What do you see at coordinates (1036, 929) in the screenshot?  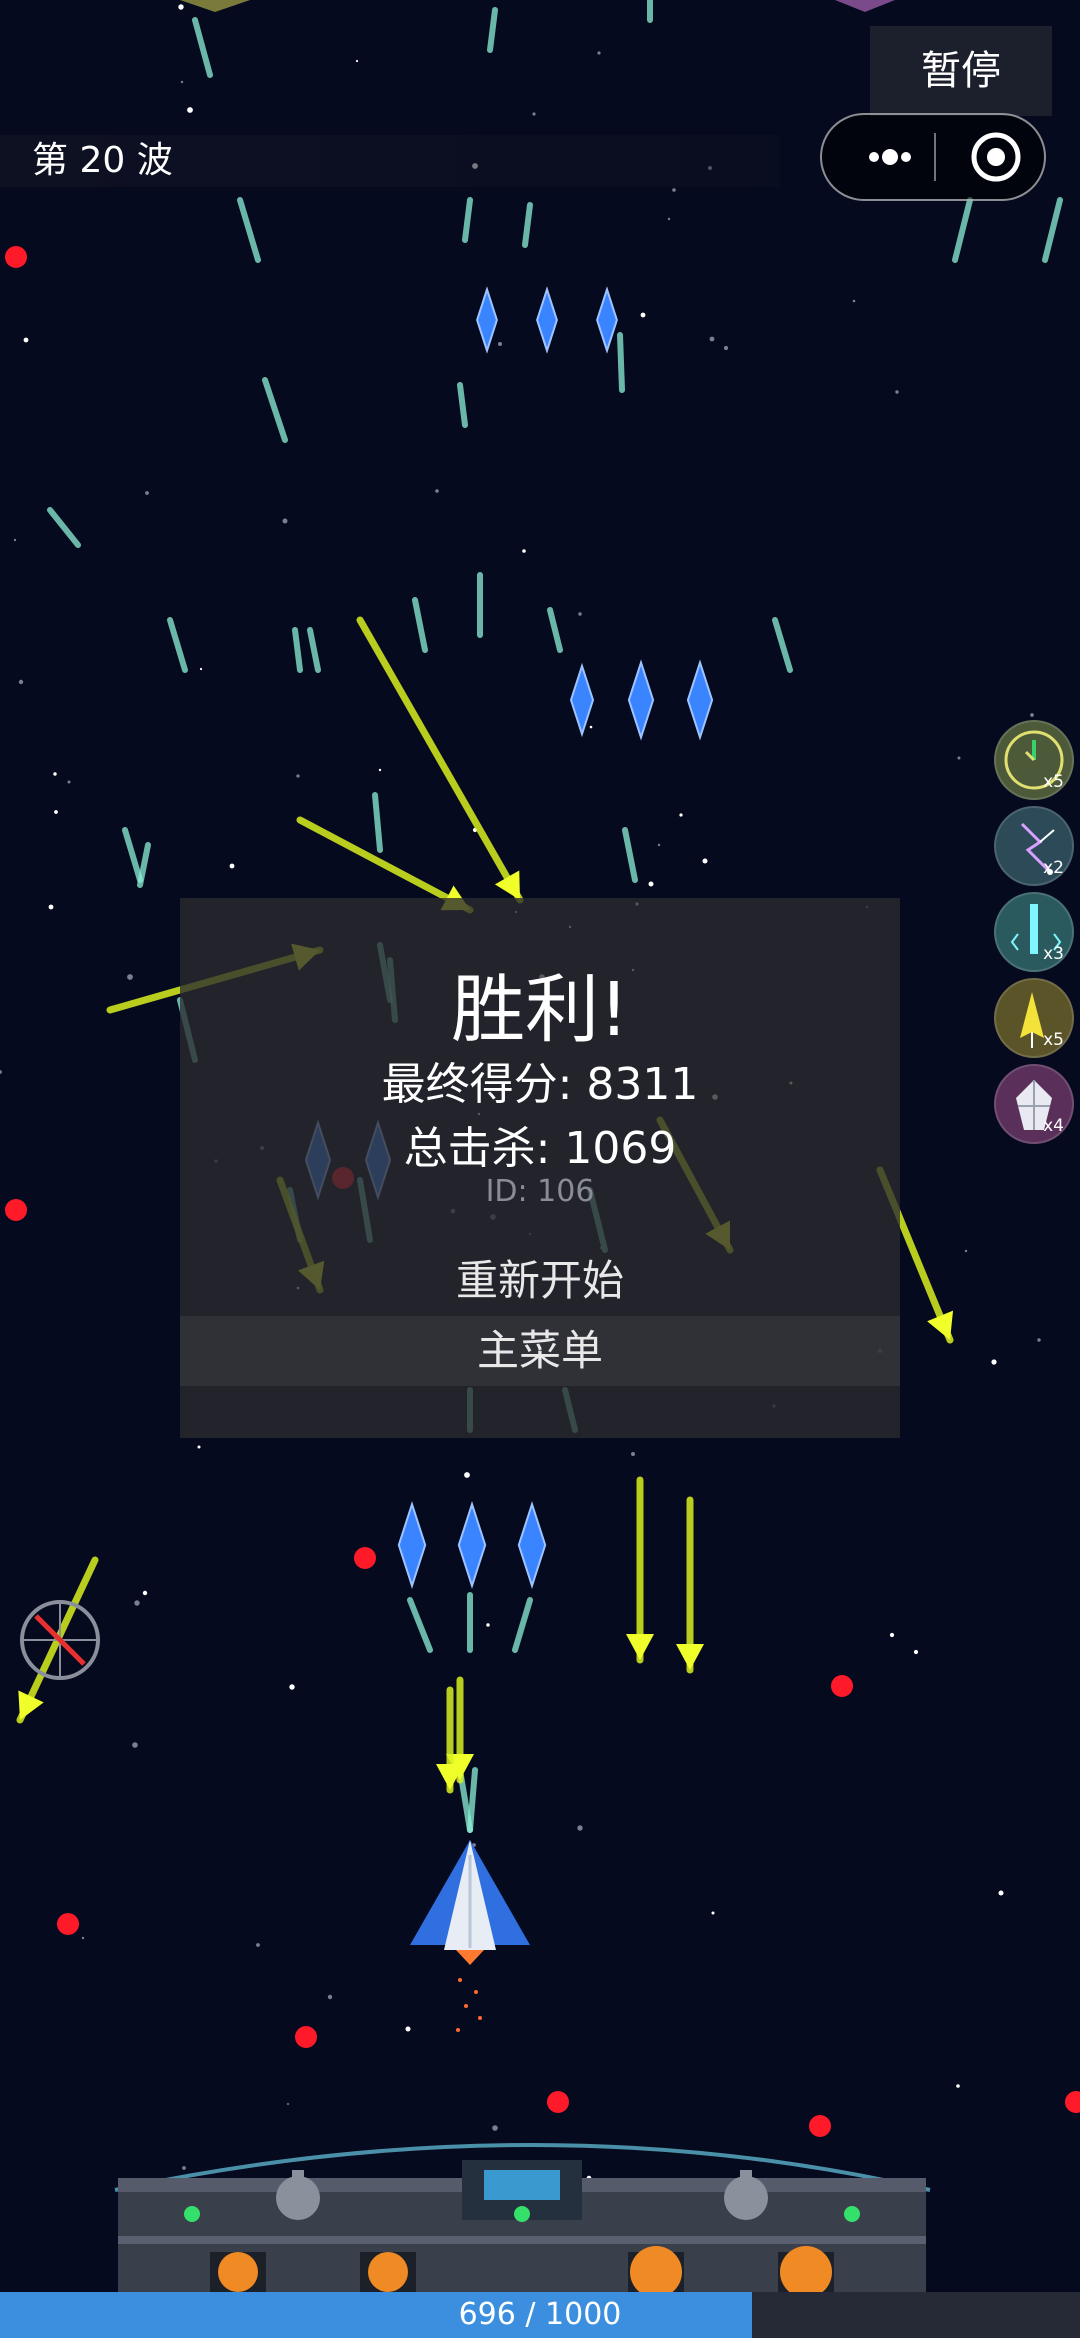 I see `laser-icon` at bounding box center [1036, 929].